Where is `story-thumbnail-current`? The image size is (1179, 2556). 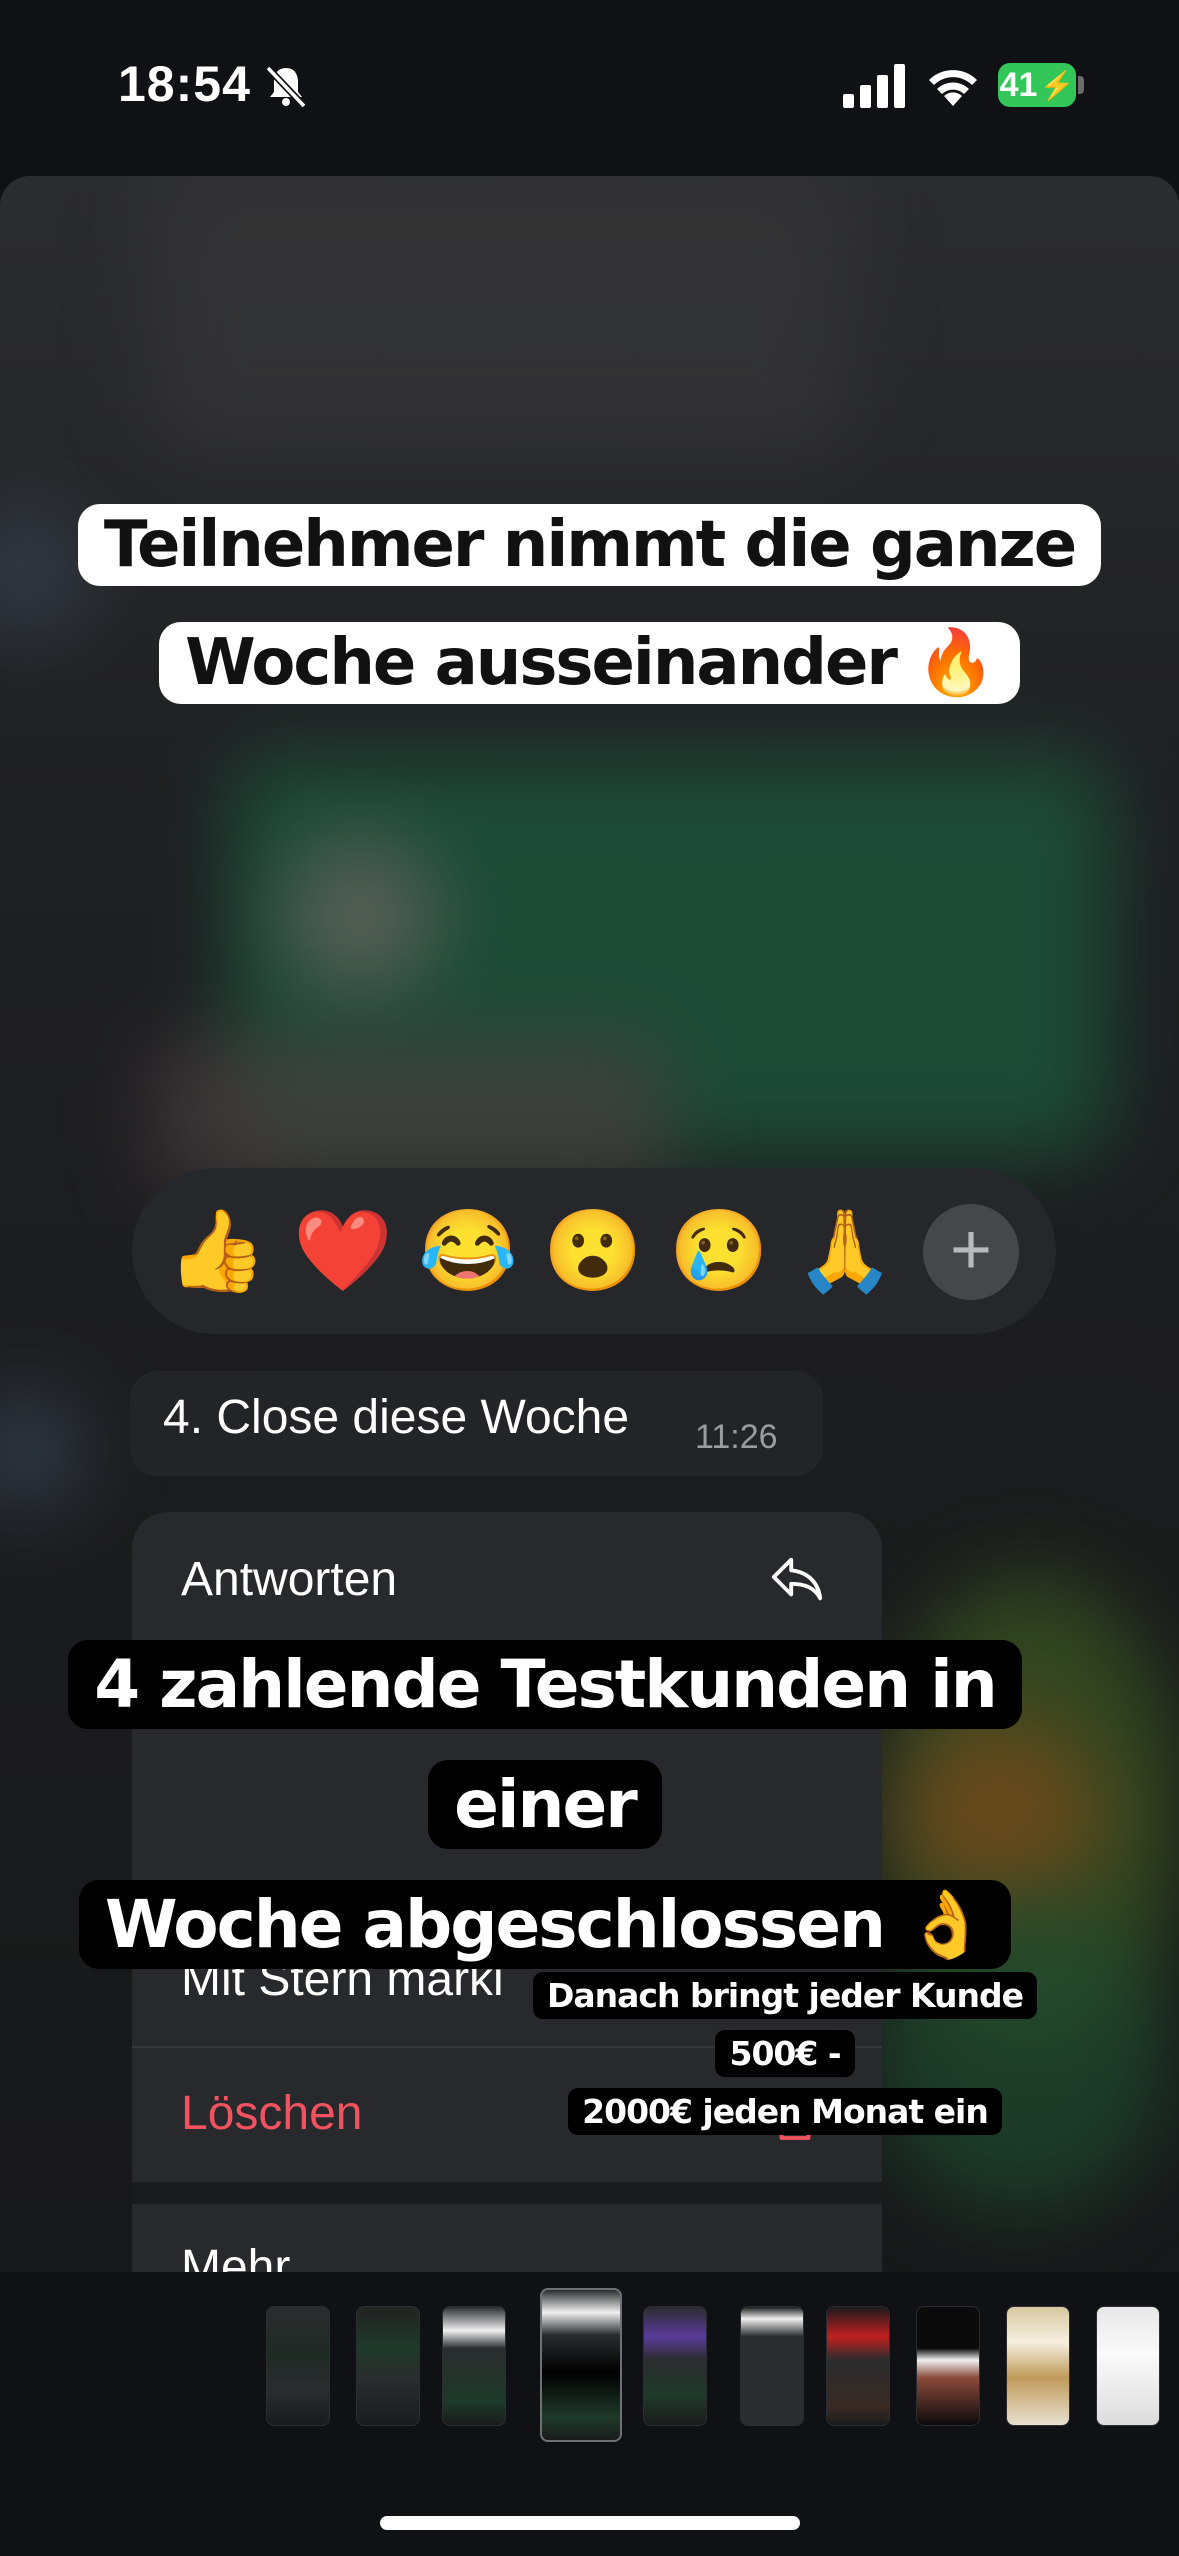
story-thumbnail-current is located at coordinates (581, 2365).